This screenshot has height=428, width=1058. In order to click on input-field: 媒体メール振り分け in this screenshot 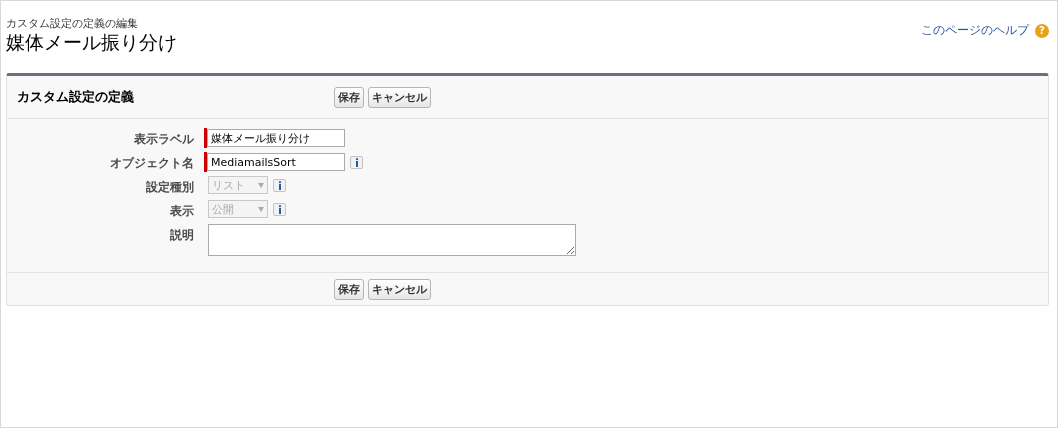, I will do `click(276, 138)`.